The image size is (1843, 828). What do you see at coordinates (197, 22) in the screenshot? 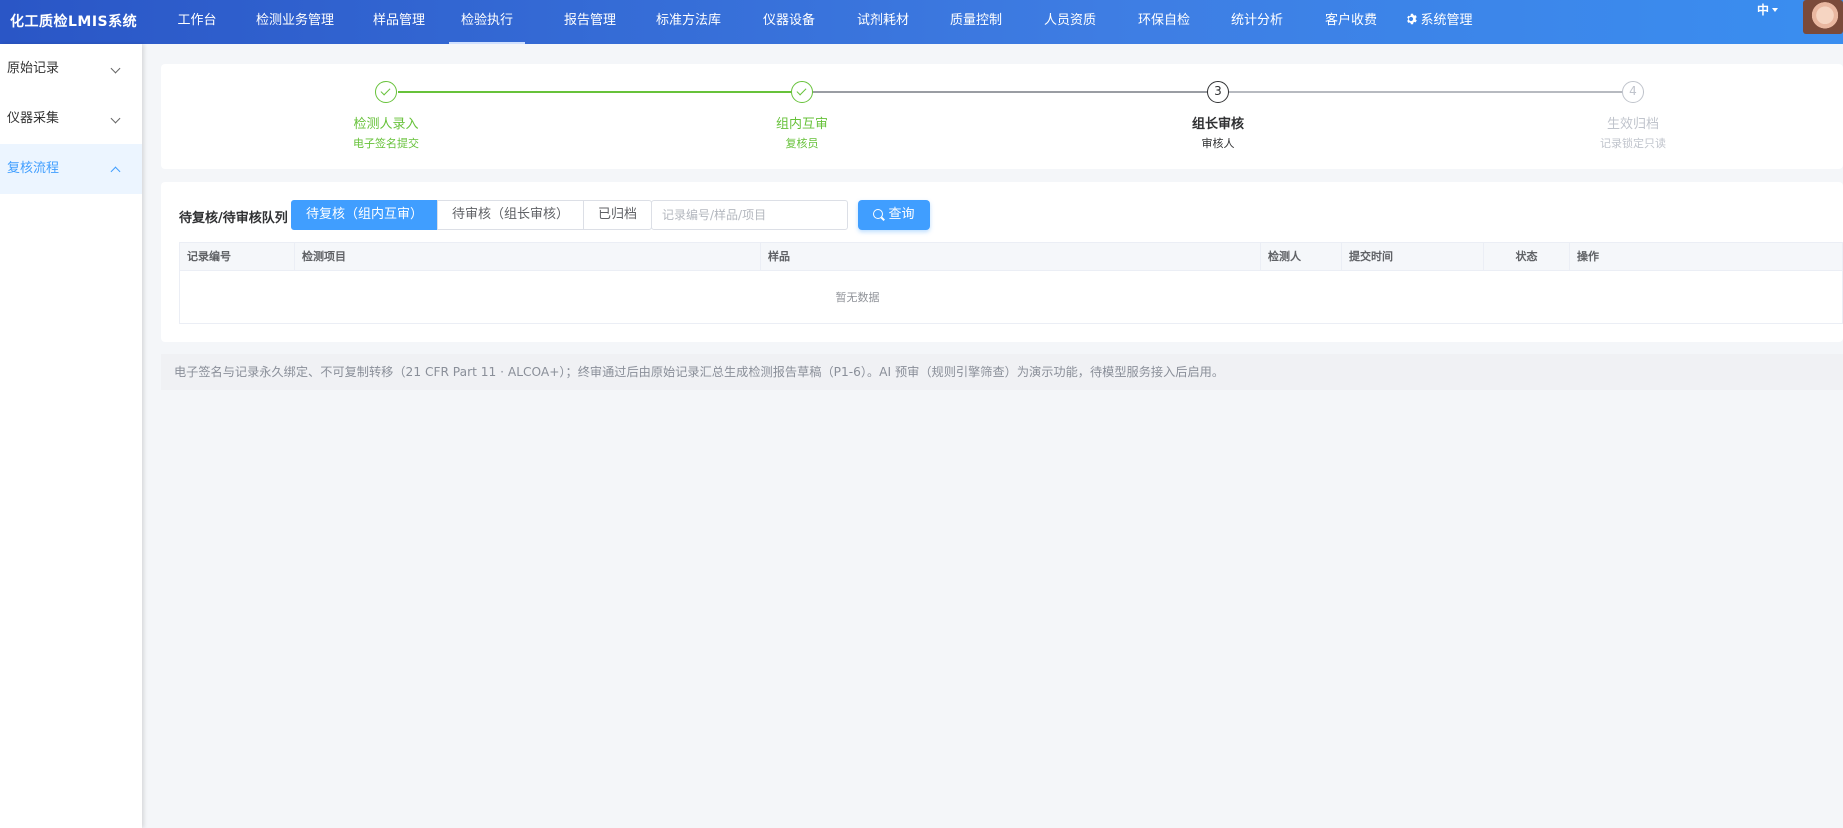
I see `nav-item-workbench: 工作台` at bounding box center [197, 22].